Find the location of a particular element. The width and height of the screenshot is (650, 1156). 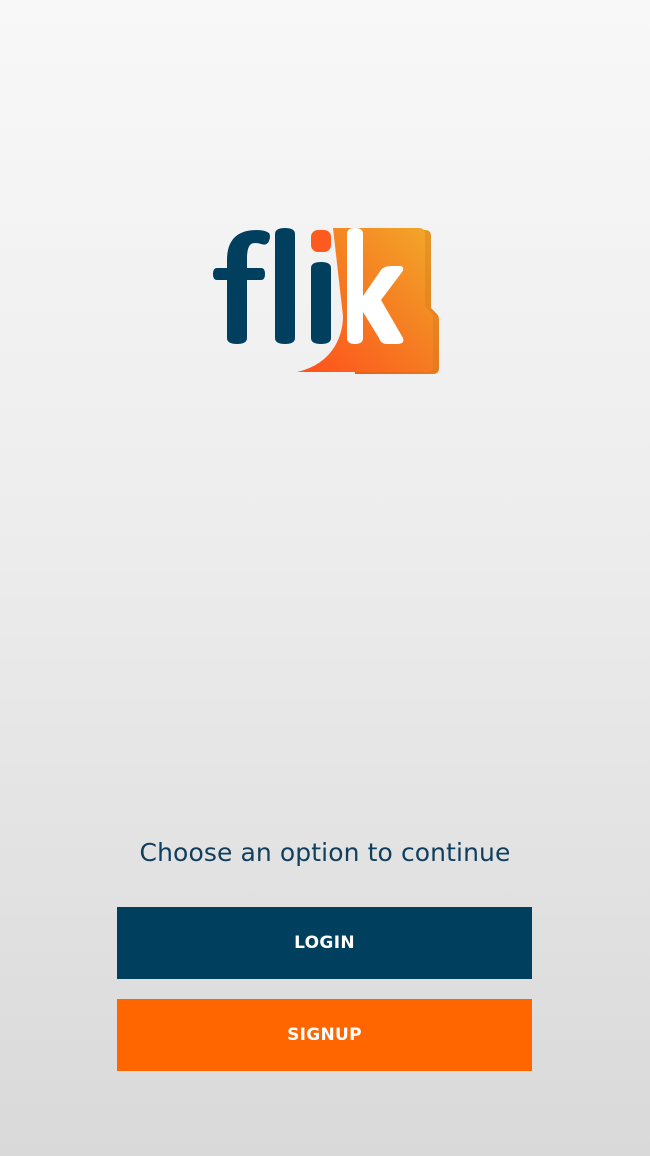

login-button: LOGIN is located at coordinates (324, 943).